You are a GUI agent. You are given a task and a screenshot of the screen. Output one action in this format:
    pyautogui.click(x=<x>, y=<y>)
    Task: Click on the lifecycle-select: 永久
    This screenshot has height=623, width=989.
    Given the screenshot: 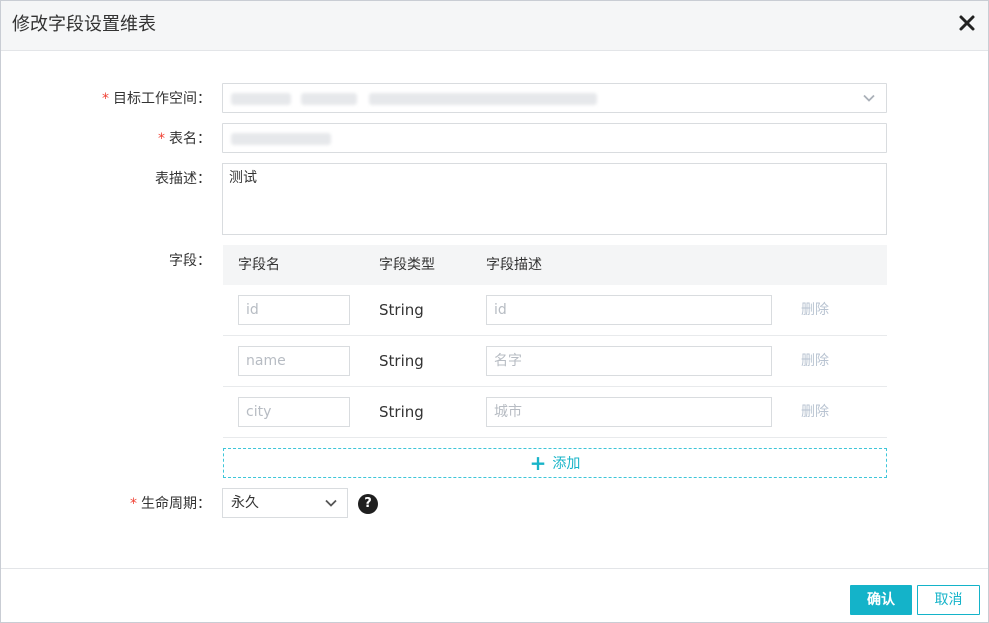 What is the action you would take?
    pyautogui.click(x=285, y=503)
    